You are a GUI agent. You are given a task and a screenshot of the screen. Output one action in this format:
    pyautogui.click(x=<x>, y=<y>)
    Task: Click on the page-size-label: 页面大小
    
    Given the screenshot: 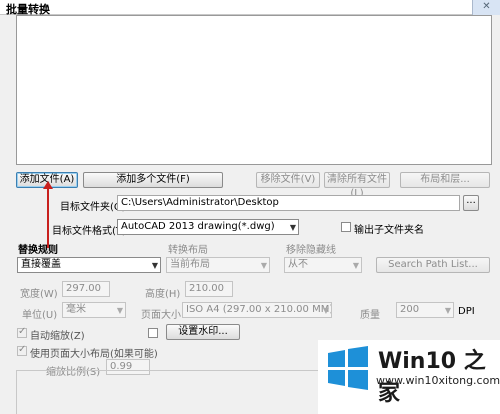 What is the action you would take?
    pyautogui.click(x=161, y=315)
    